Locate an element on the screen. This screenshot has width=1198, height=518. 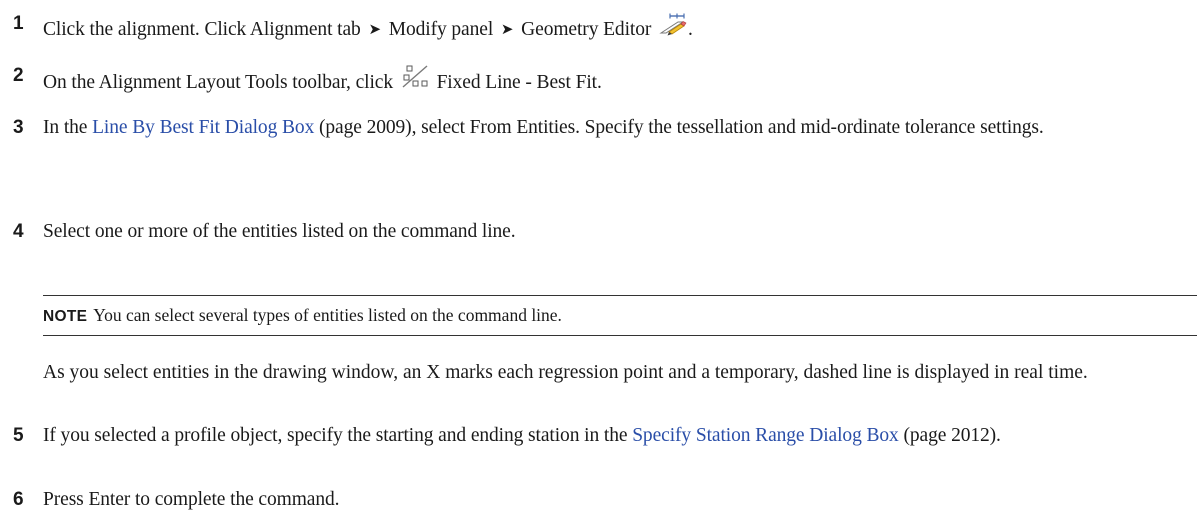
step-1-command: Geometry Editor is located at coordinates (586, 29).